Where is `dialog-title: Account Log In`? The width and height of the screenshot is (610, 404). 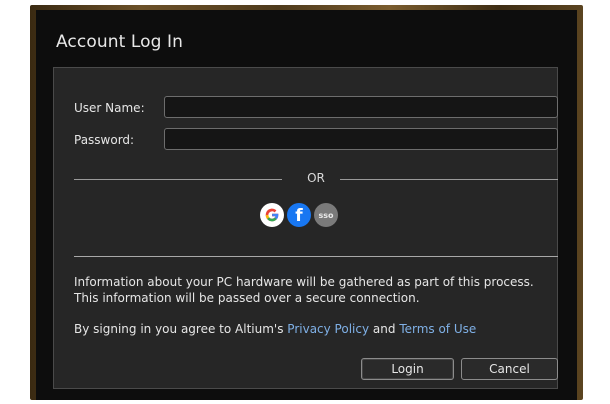 dialog-title: Account Log In is located at coordinates (119, 42).